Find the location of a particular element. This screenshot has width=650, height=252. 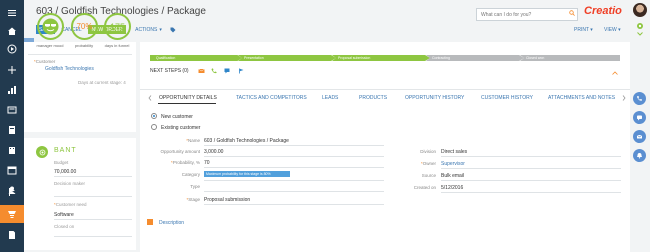

view-label: VIEW is located at coordinates (610, 30).